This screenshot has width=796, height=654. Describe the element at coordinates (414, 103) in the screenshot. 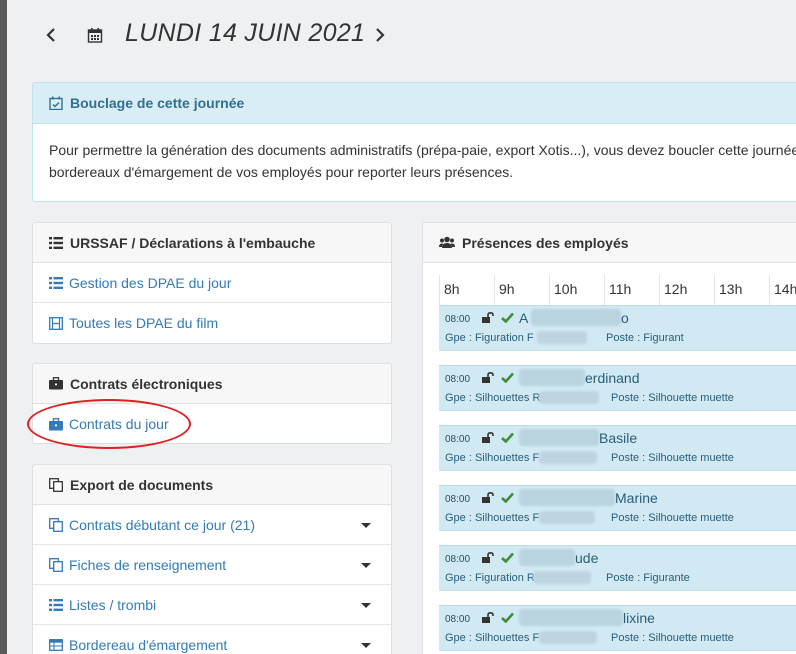

I see `day-closing-header: Bouclage de cette journée` at that location.